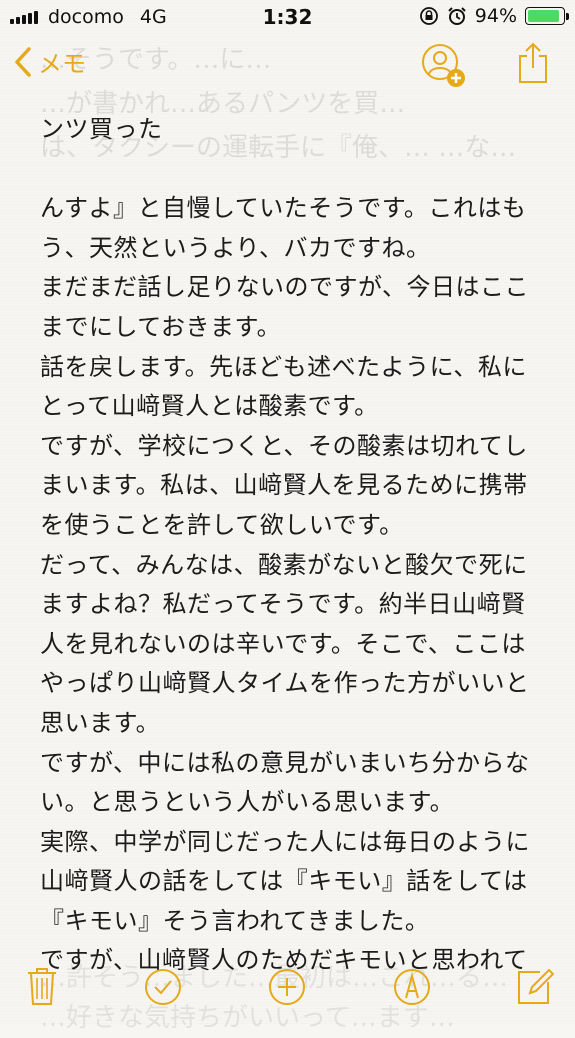 The image size is (575, 1038). What do you see at coordinates (284, 445) in the screenshot?
I see `note-line: ですが、学校につくと、その酸素は切れてし` at bounding box center [284, 445].